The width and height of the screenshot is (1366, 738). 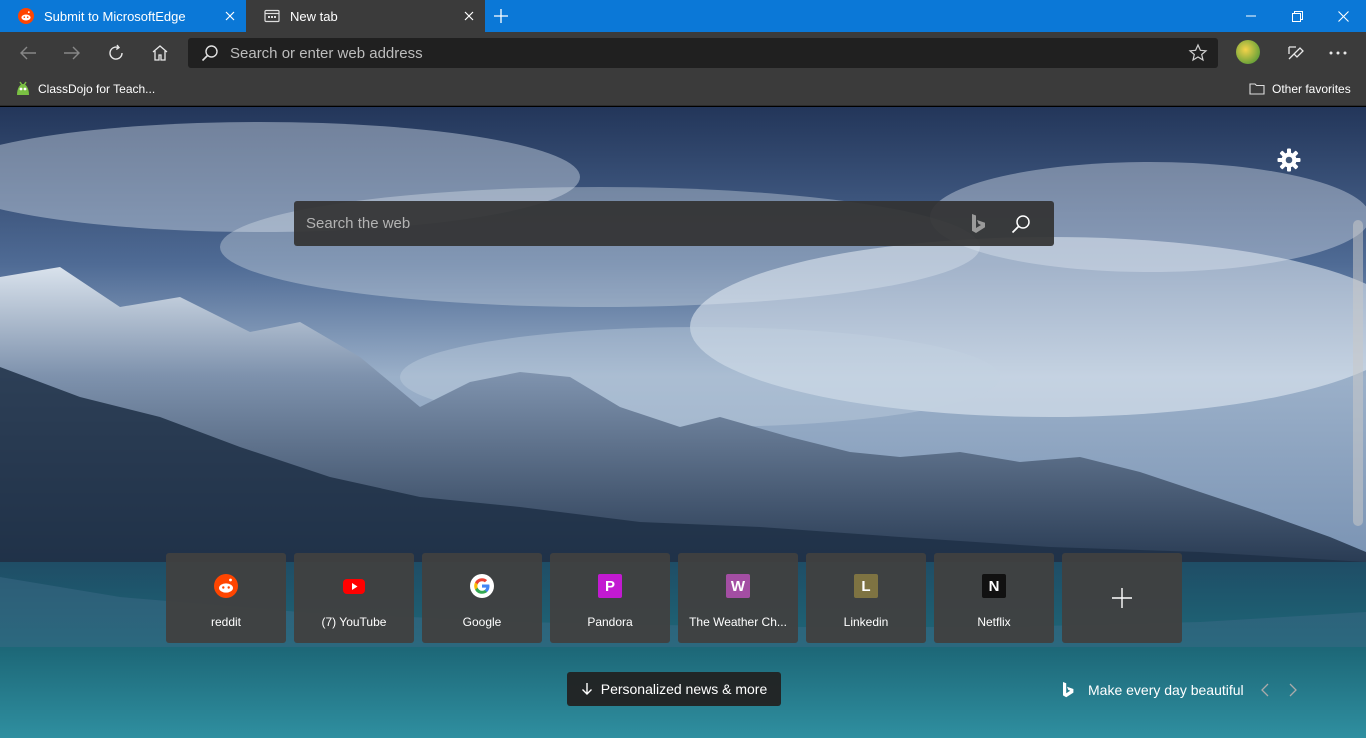 What do you see at coordinates (683, 90) in the screenshot?
I see `favorites-bar: ClassDojo for Teach... Other favorites` at bounding box center [683, 90].